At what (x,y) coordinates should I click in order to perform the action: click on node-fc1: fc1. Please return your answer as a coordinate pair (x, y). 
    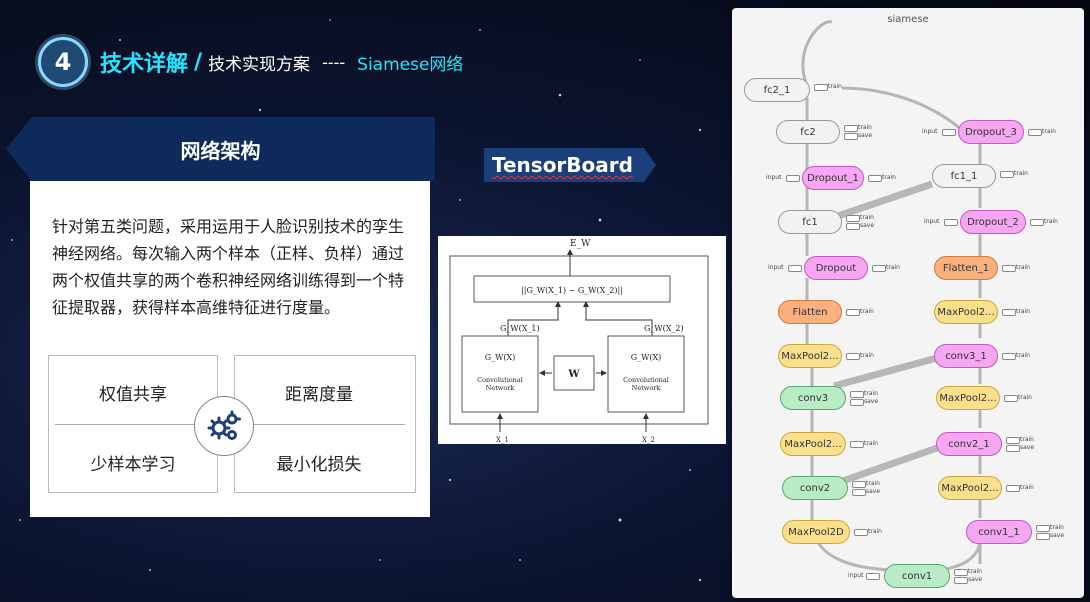
    Looking at the image, I should click on (810, 222).